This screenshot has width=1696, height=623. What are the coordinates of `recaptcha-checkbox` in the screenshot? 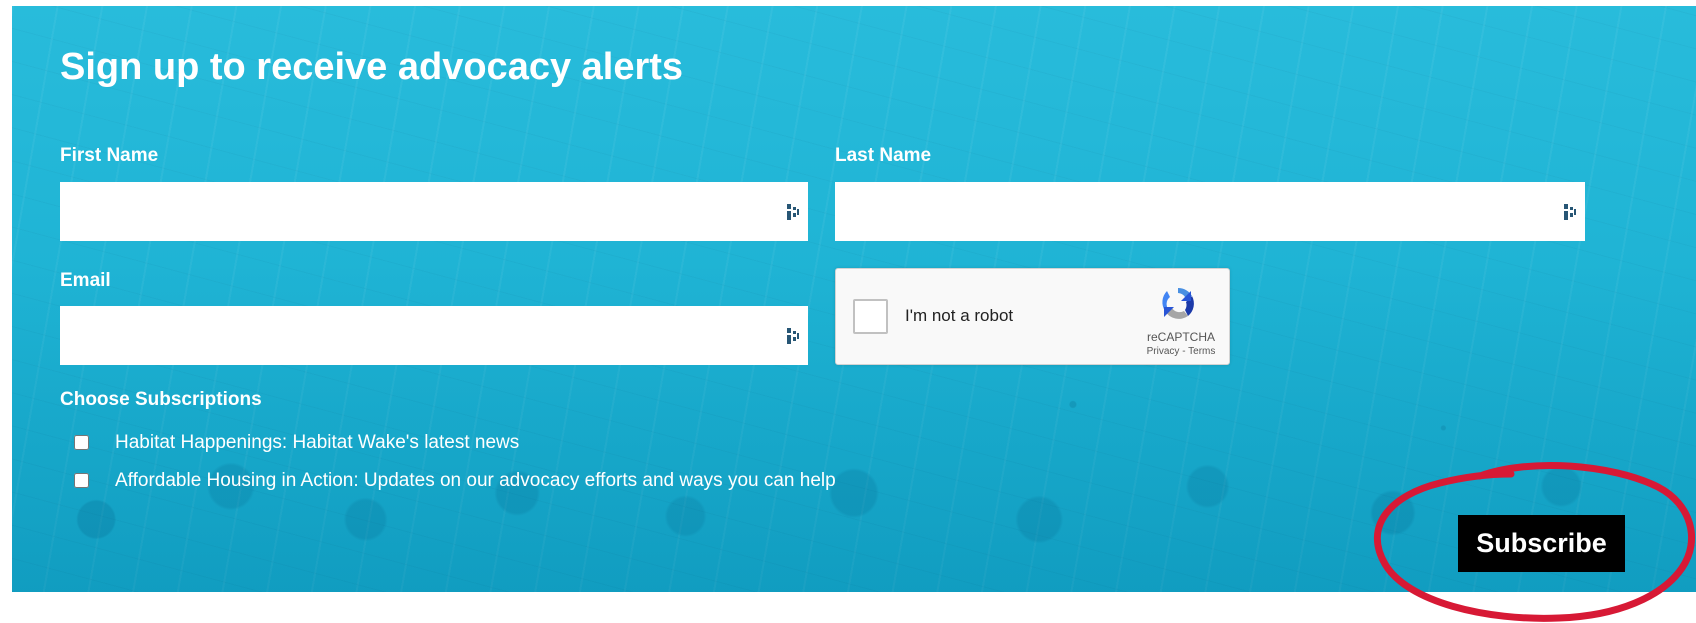 It's located at (870, 316).